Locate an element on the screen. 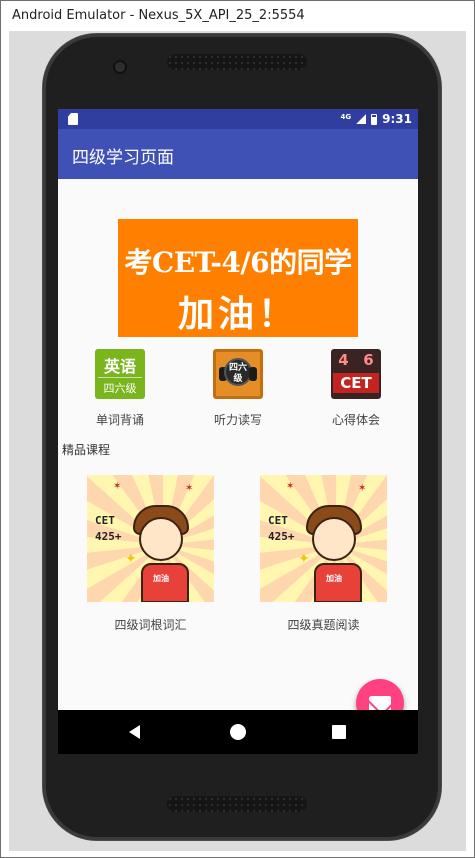 The width and height of the screenshot is (475, 858). sd-card-icon is located at coordinates (73, 119).